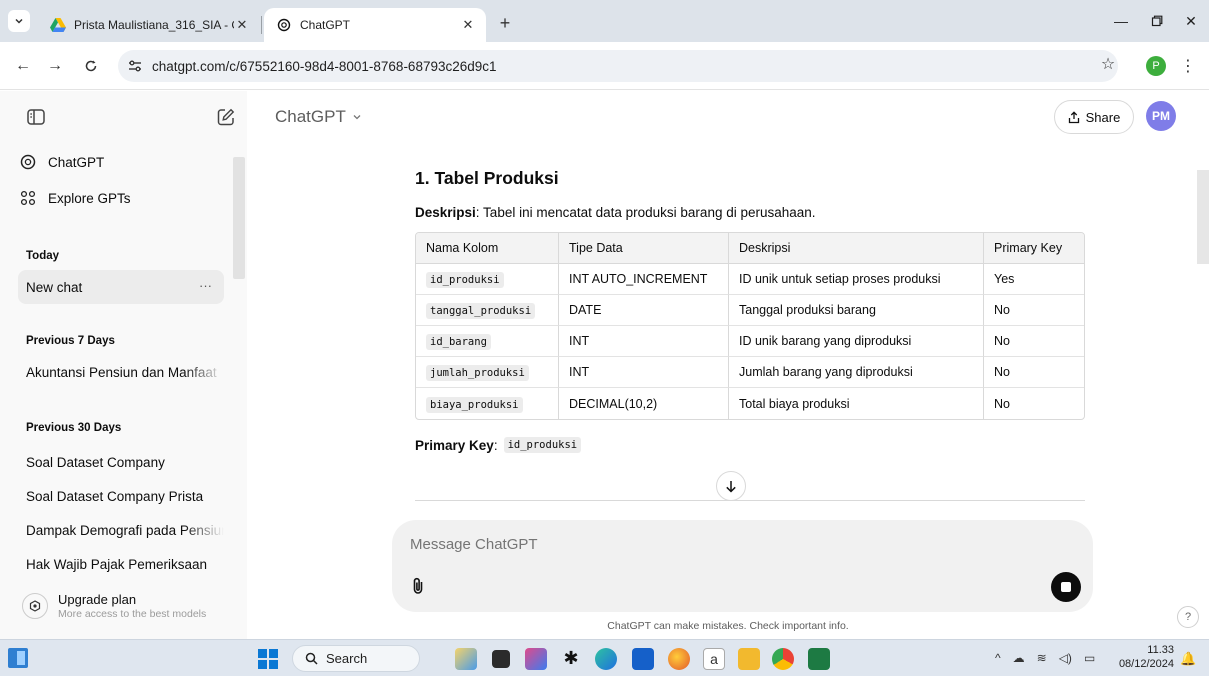  What do you see at coordinates (1089, 658) in the screenshot?
I see `battery-icon: ▭` at bounding box center [1089, 658].